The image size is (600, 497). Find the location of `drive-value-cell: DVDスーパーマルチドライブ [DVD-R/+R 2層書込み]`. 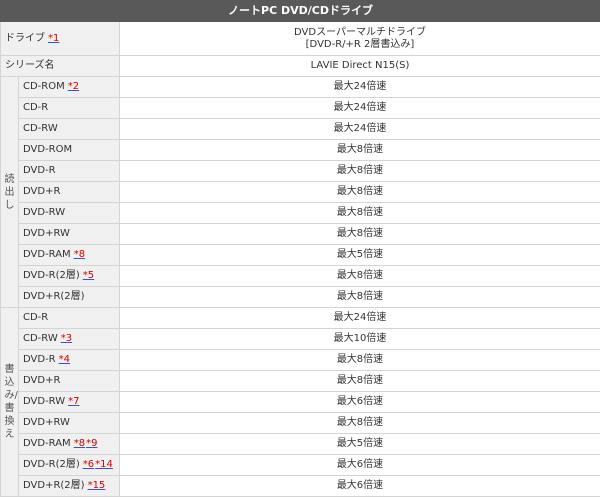

drive-value-cell: DVDスーパーマルチドライブ [DVD-R/+R 2層書込み] is located at coordinates (359, 38).